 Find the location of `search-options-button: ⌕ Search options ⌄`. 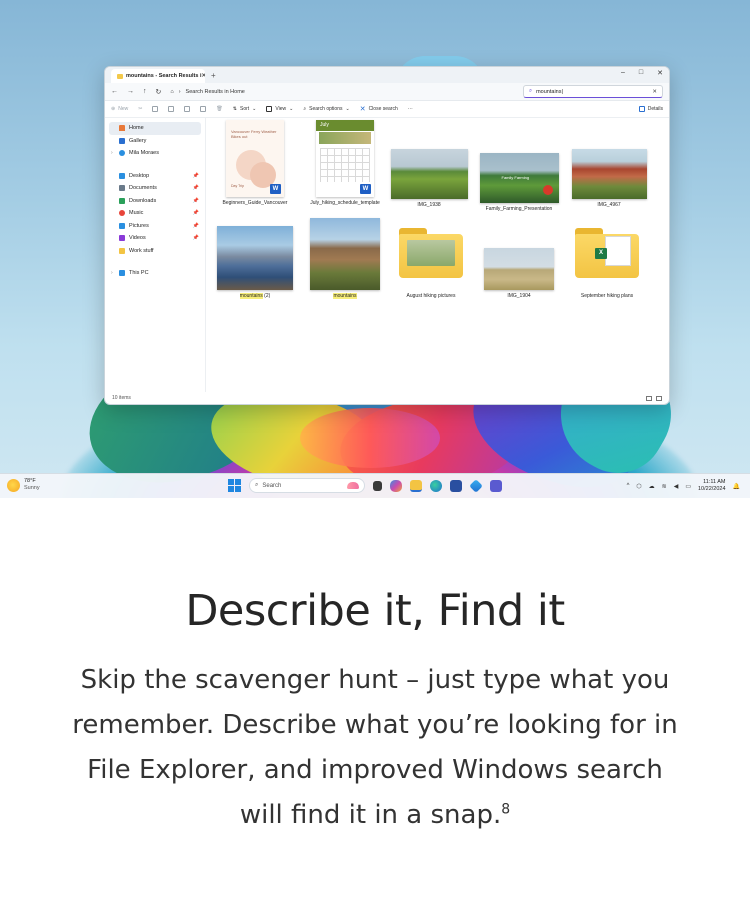

search-options-button: ⌕ Search options ⌄ is located at coordinates (326, 109).